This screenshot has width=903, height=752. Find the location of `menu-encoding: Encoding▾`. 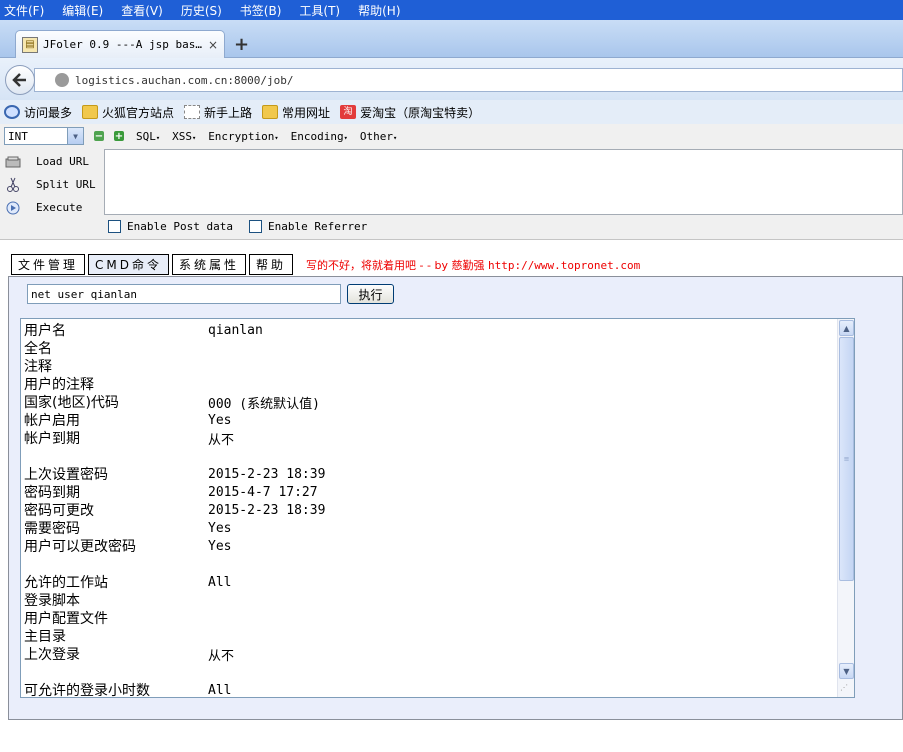

menu-encoding: Encoding▾ is located at coordinates (319, 136).